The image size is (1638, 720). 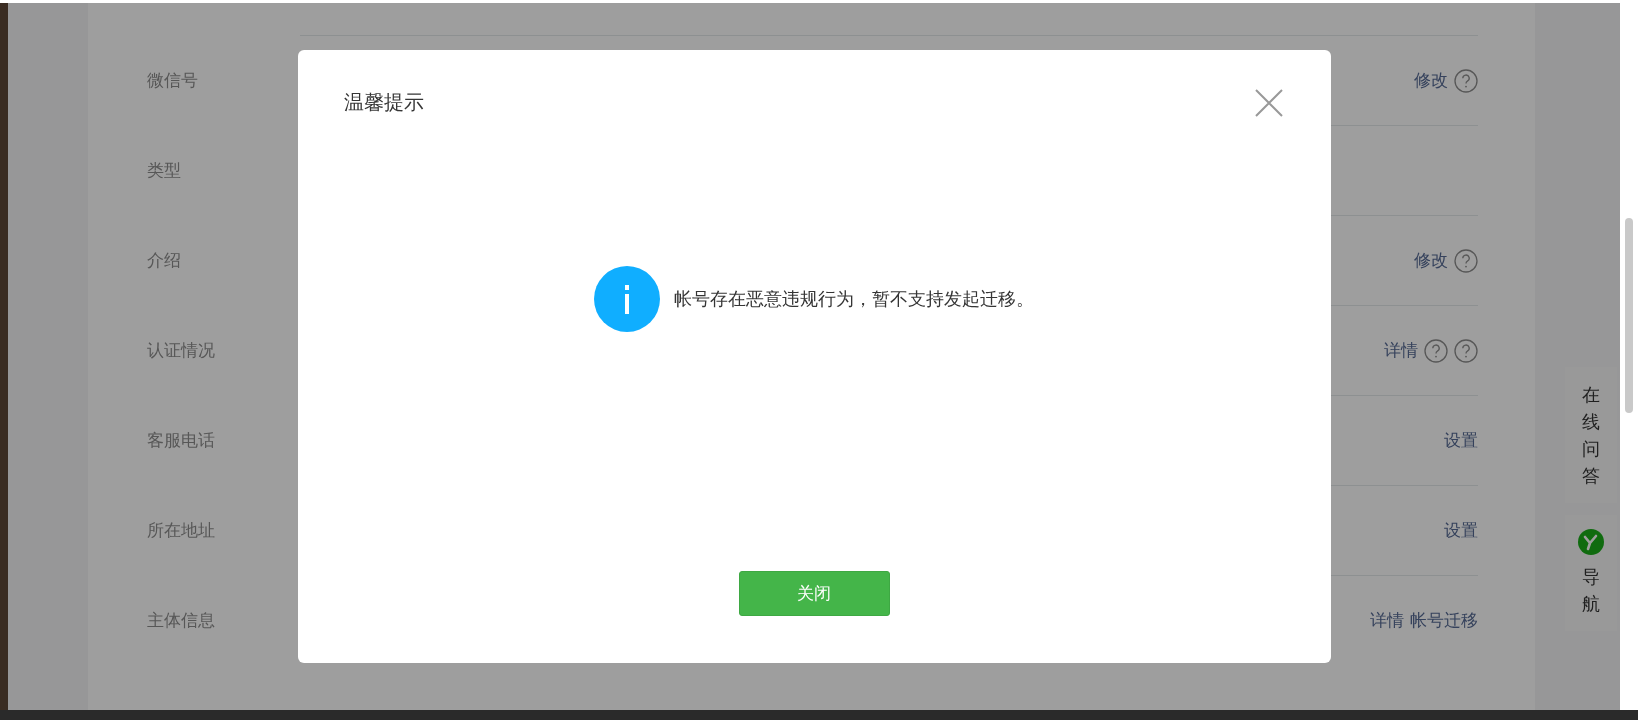 What do you see at coordinates (1629, 315) in the screenshot?
I see `scrollbar-thumb` at bounding box center [1629, 315].